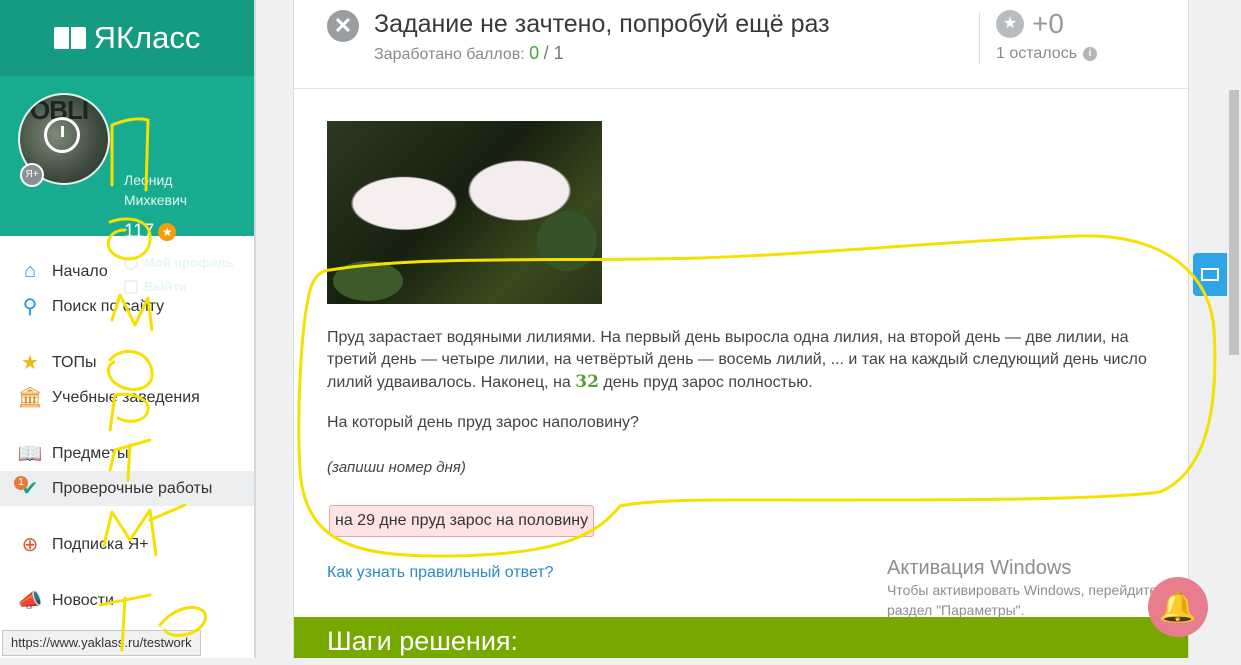 Image resolution: width=1241 pixels, height=665 pixels. I want to click on windows-activation-line1: Чтобы активировать Windows, перейдите, so click(1022, 590).